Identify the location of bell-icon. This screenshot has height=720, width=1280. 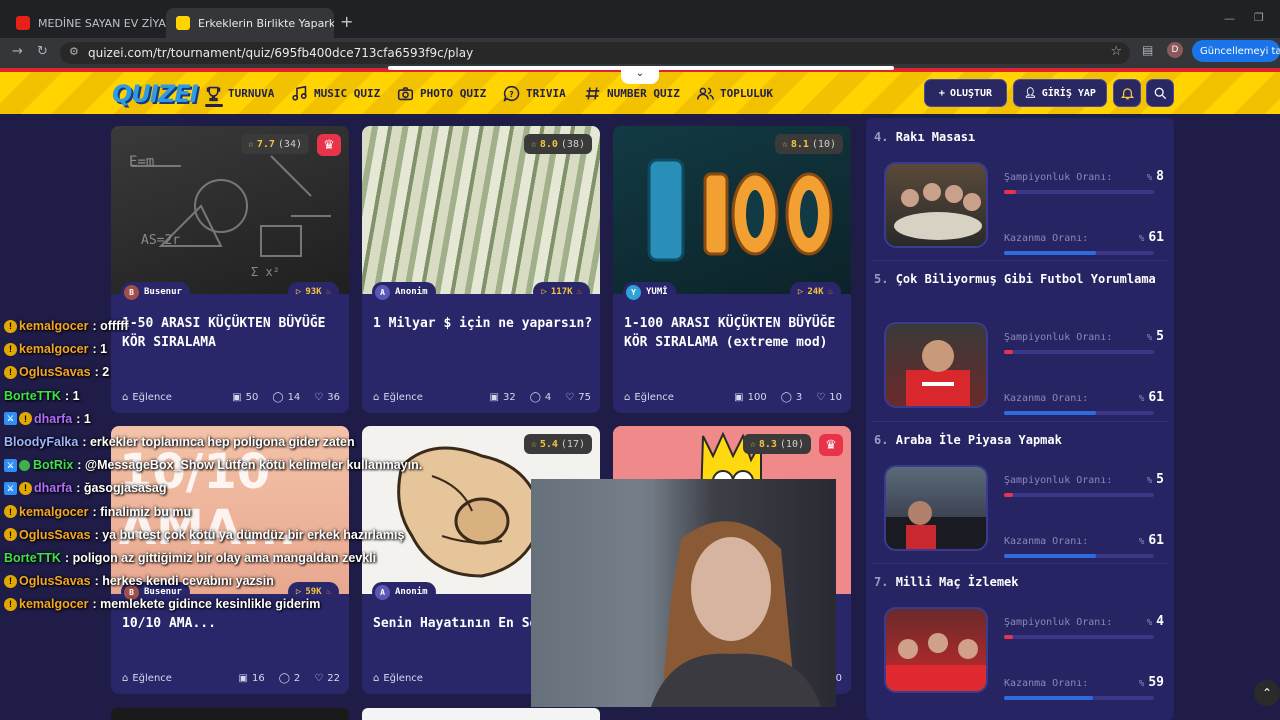
(1127, 93).